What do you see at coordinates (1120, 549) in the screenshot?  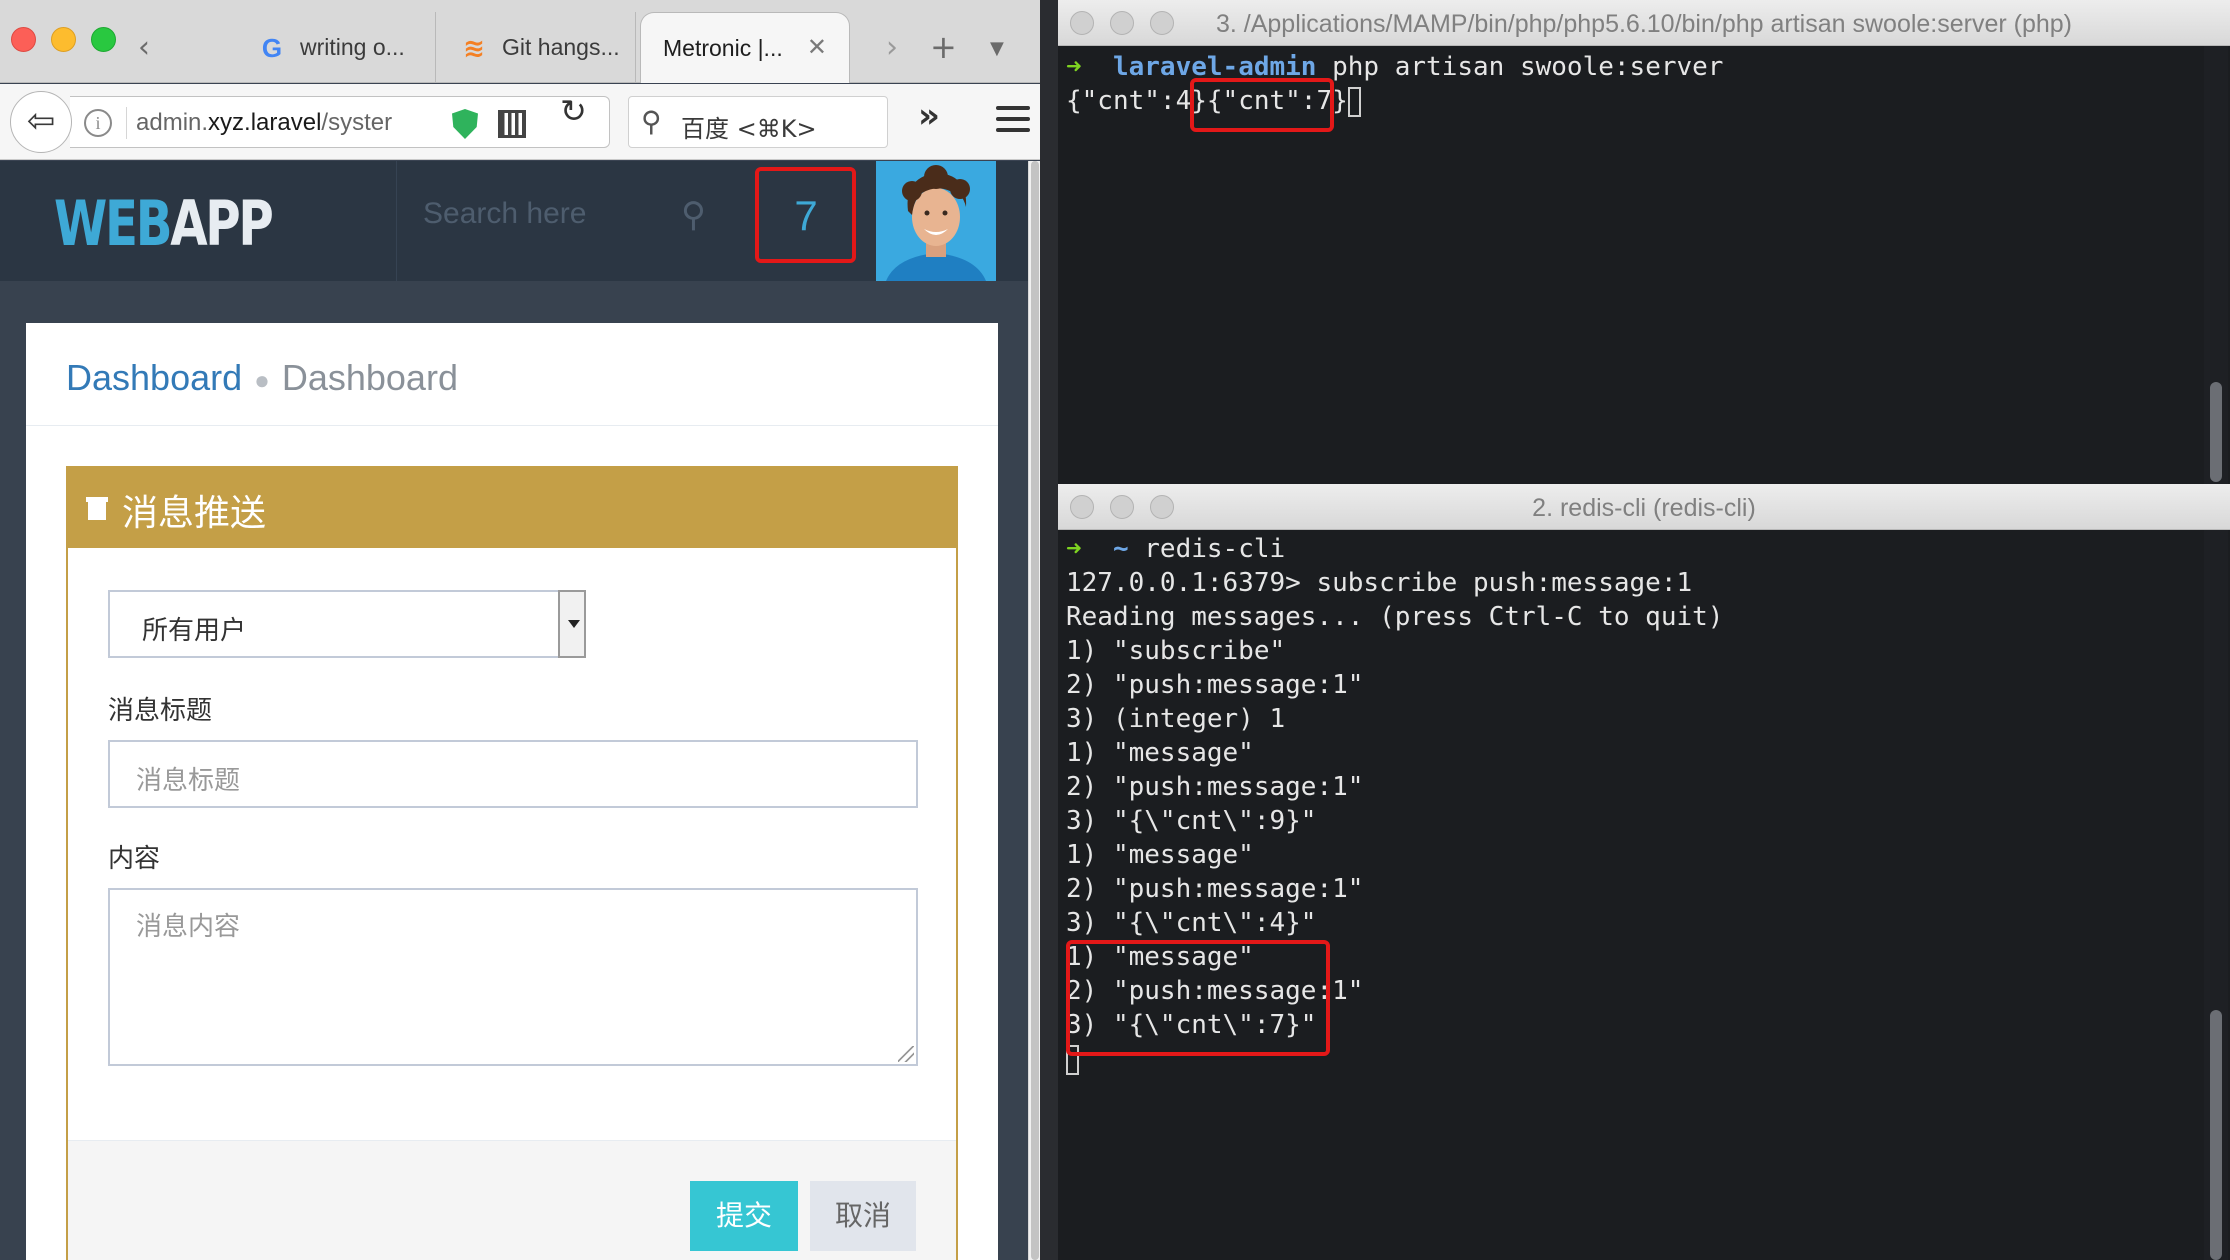 I see `prompt-directory: ~` at bounding box center [1120, 549].